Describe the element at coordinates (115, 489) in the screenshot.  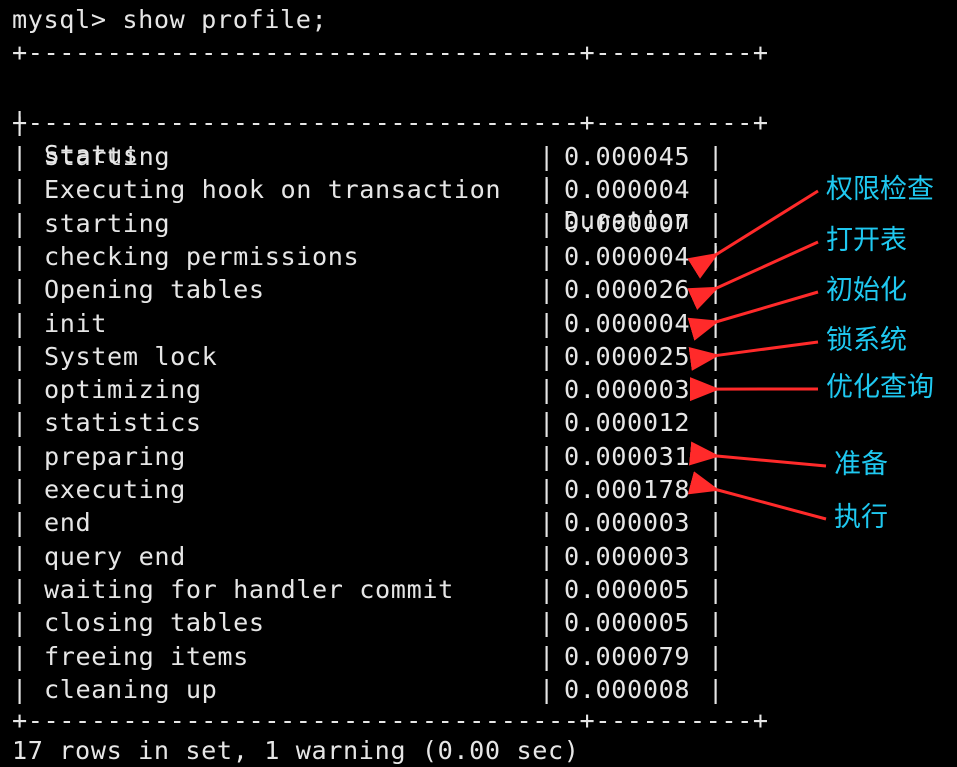
I see `status-cell: executing` at that location.